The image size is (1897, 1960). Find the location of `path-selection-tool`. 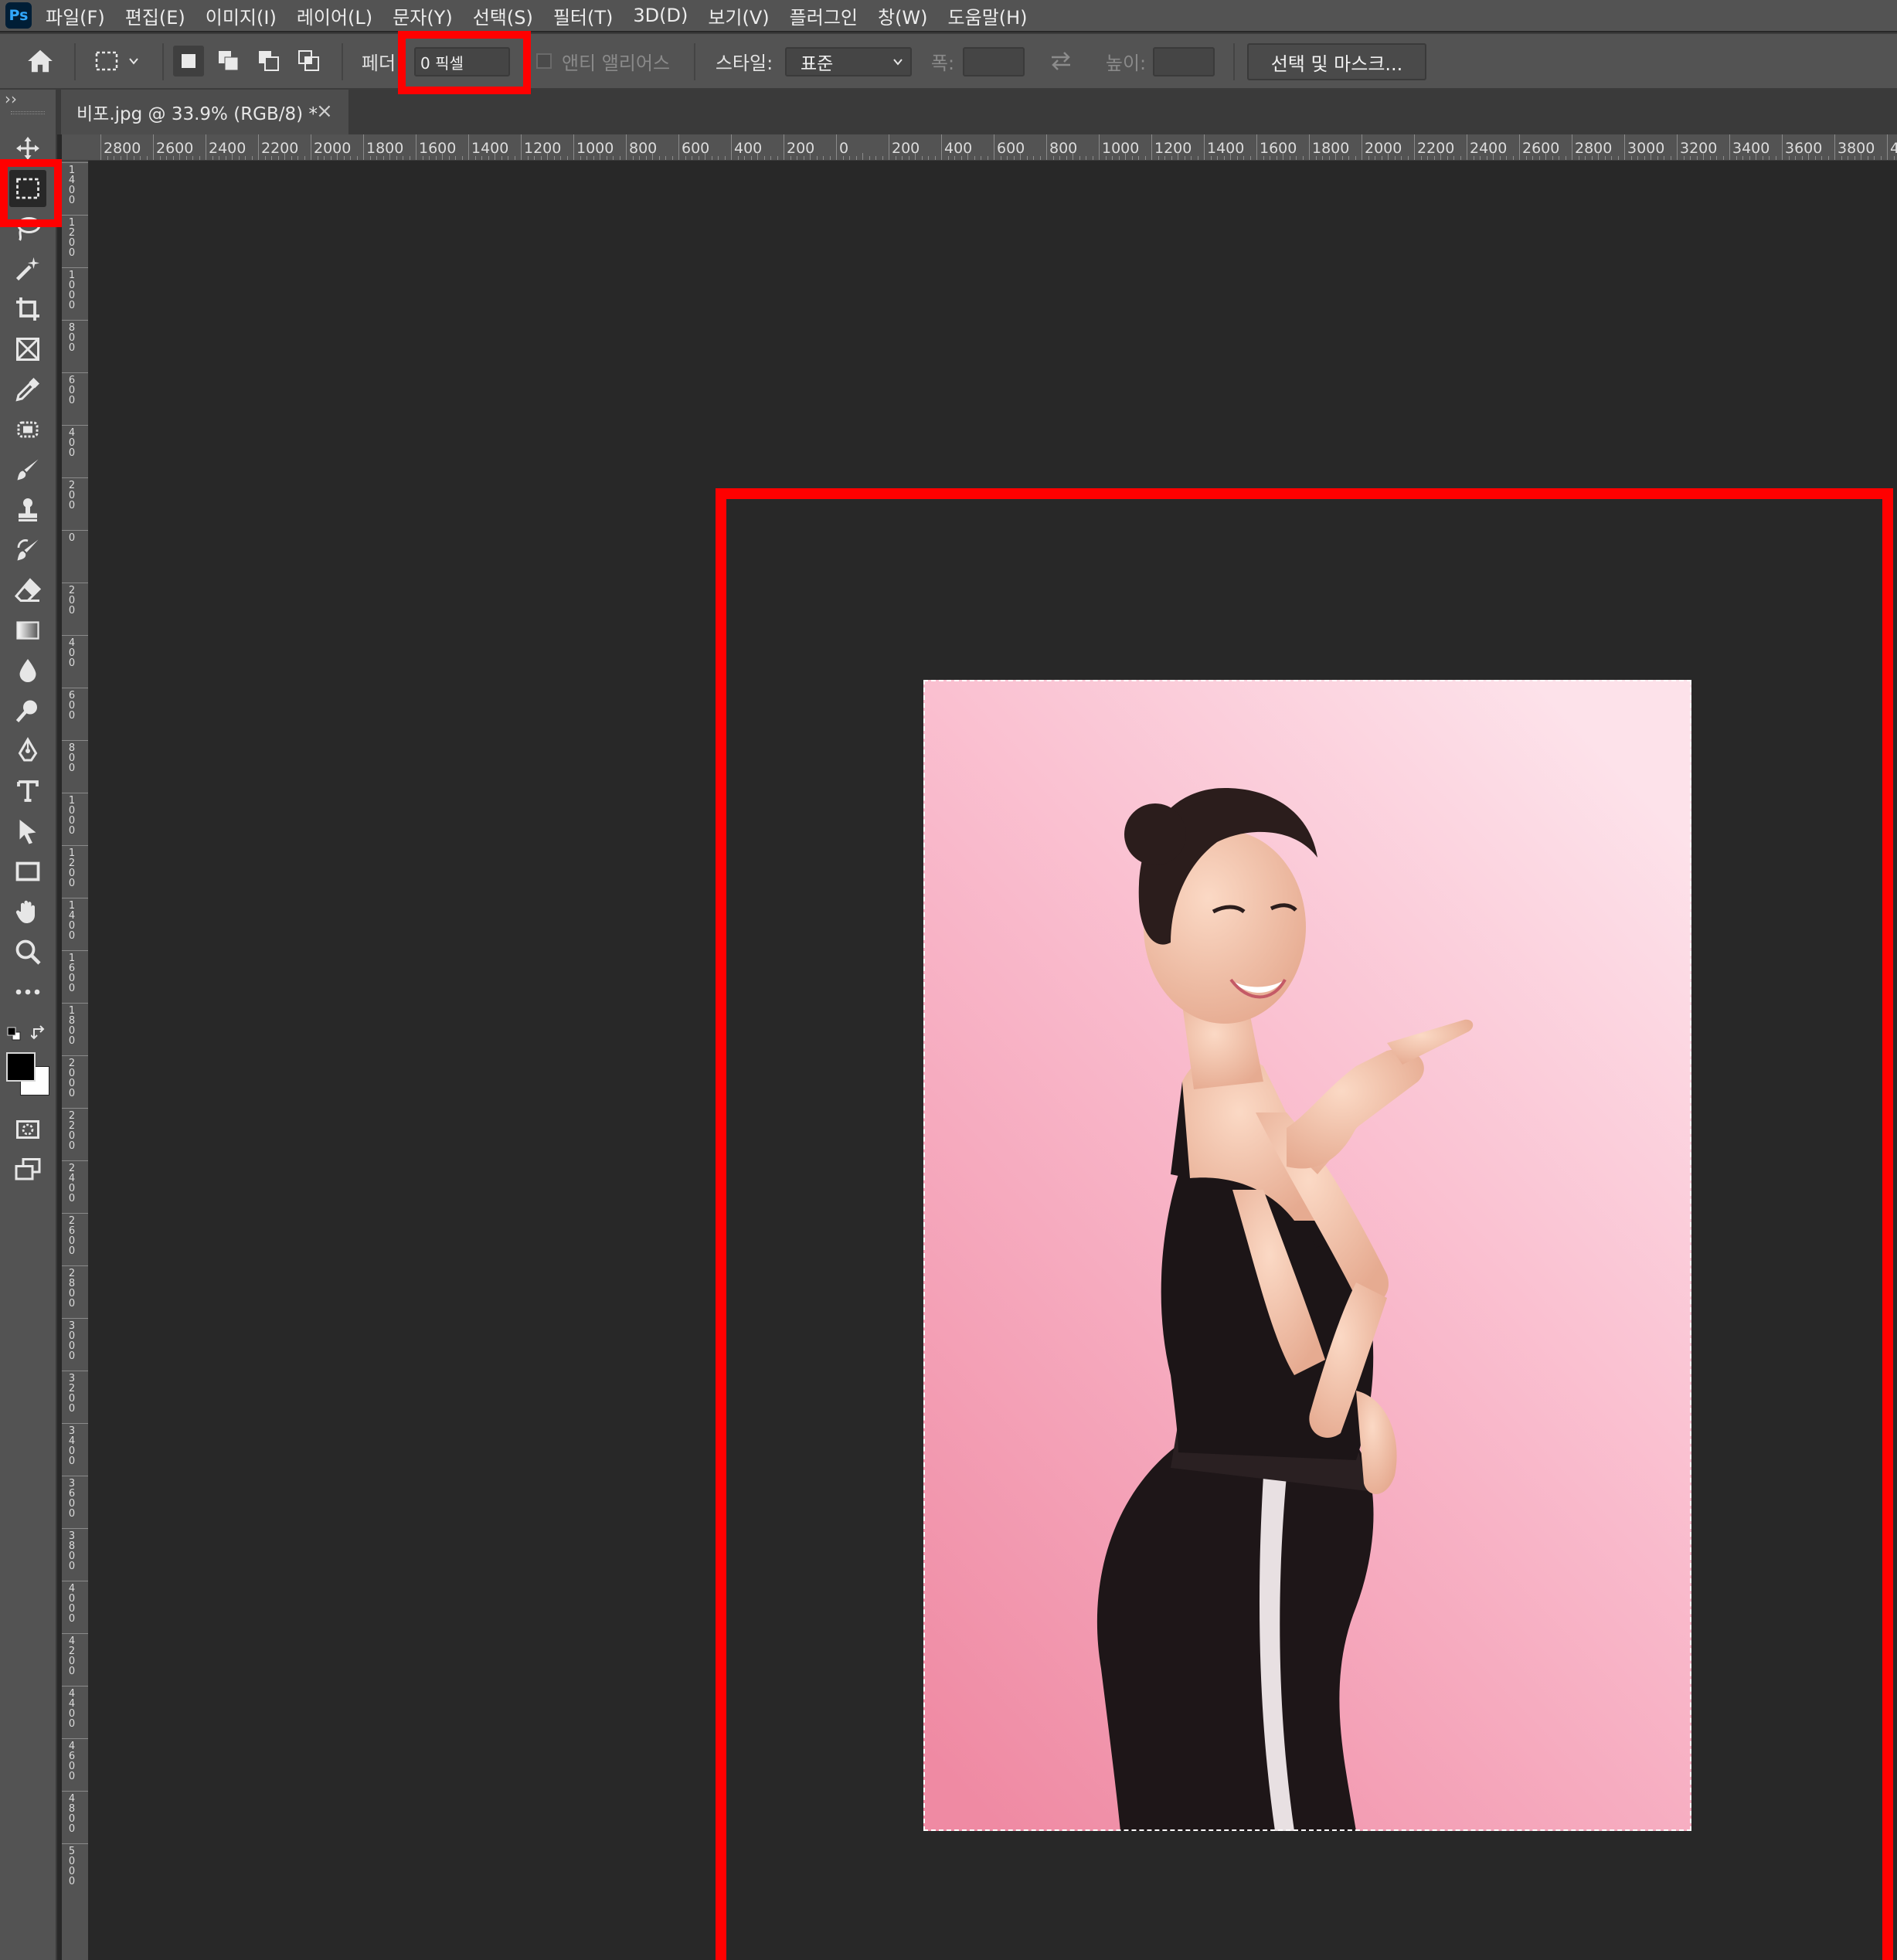

path-selection-tool is located at coordinates (28, 831).